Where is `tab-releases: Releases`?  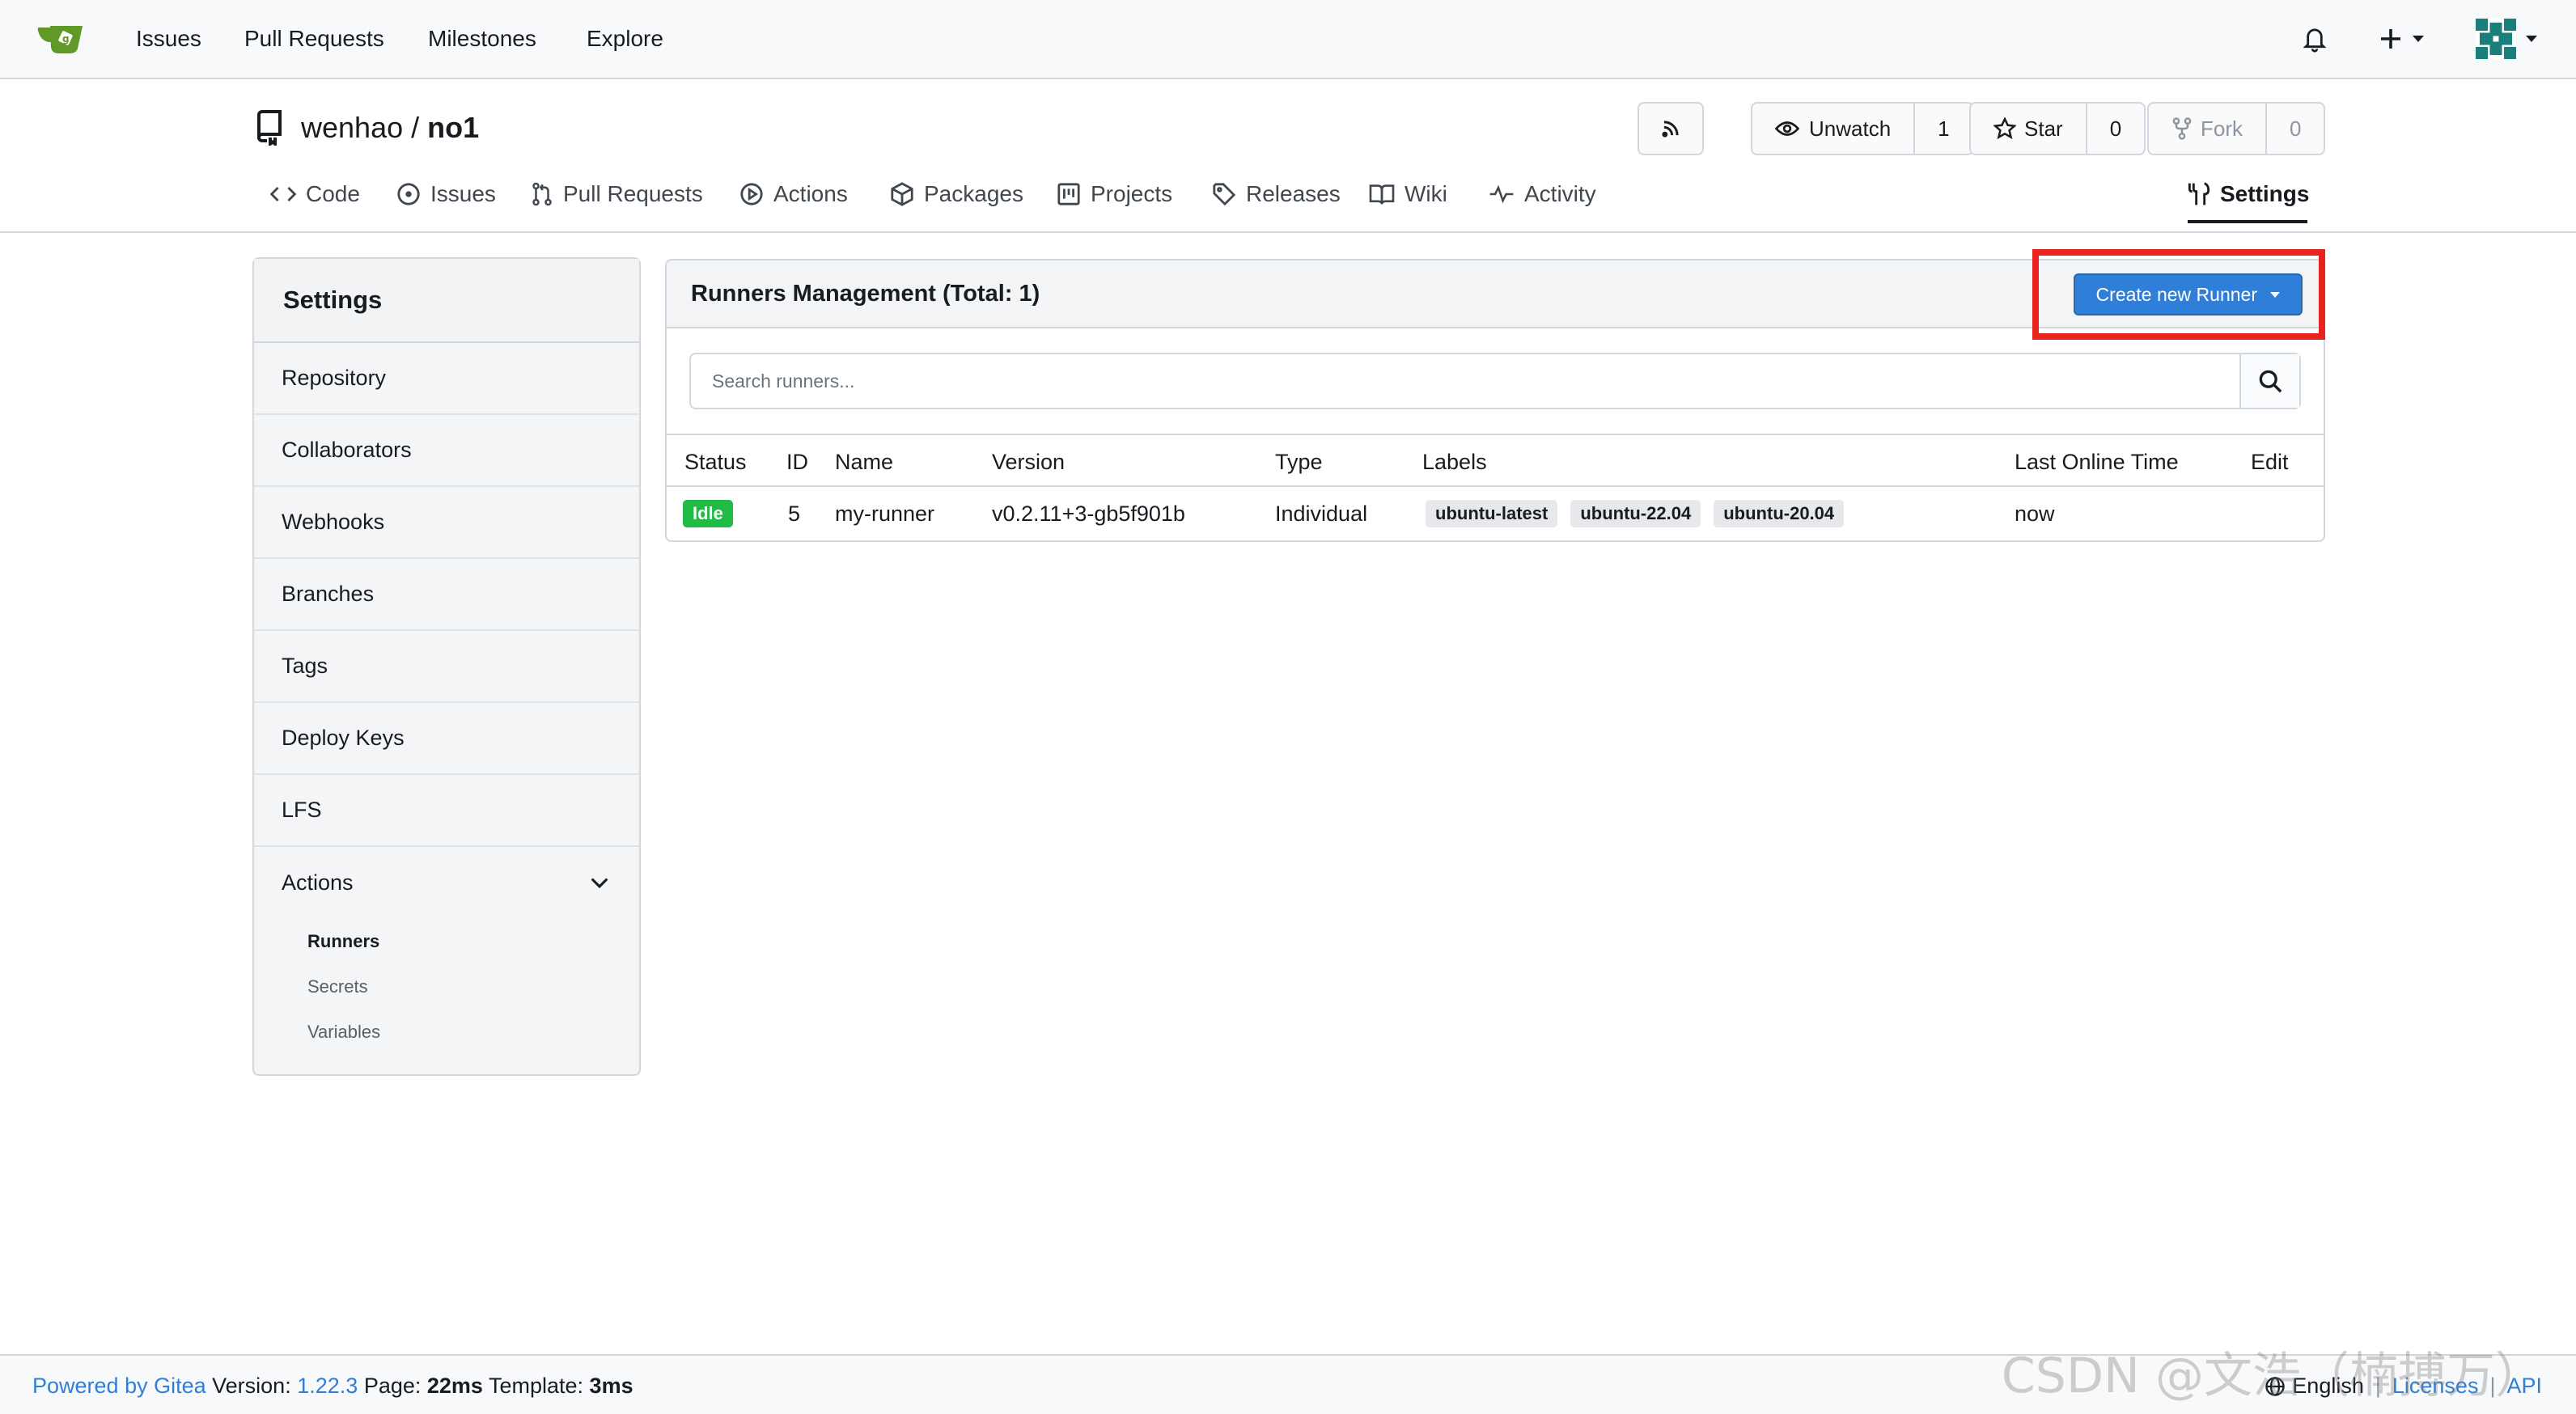 tab-releases: Releases is located at coordinates (1276, 195).